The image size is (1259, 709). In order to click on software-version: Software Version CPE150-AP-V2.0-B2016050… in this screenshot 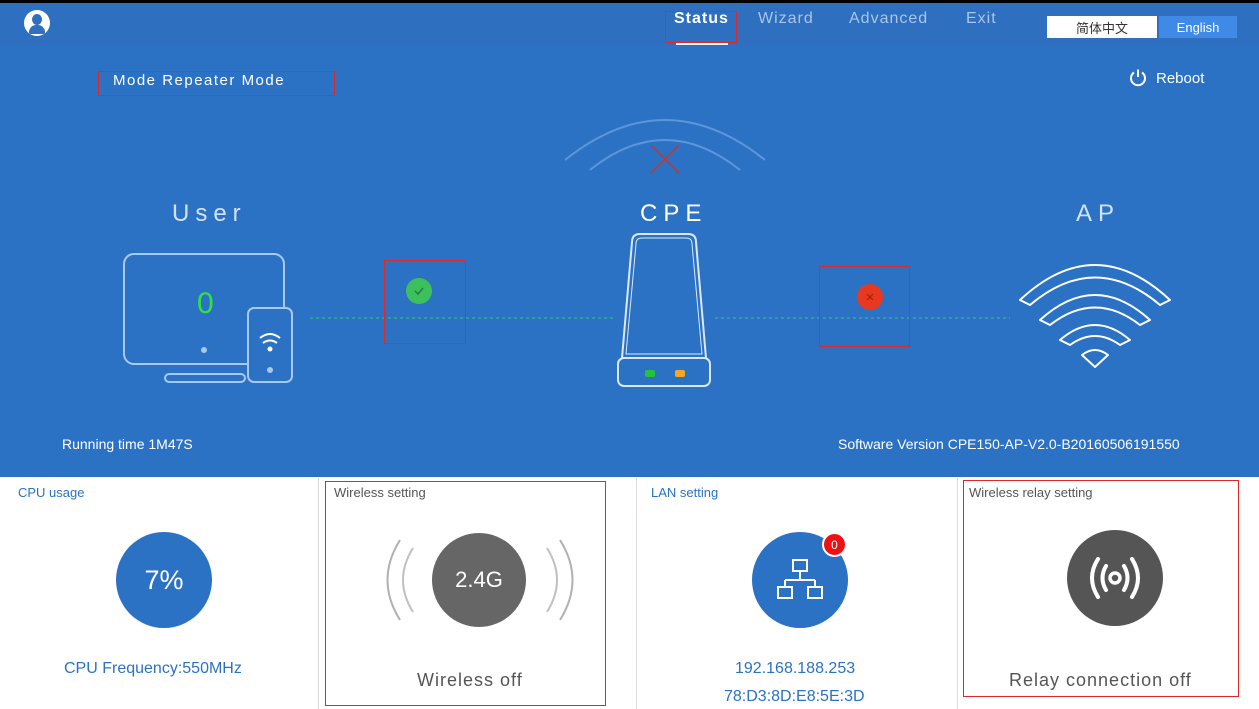, I will do `click(1009, 444)`.